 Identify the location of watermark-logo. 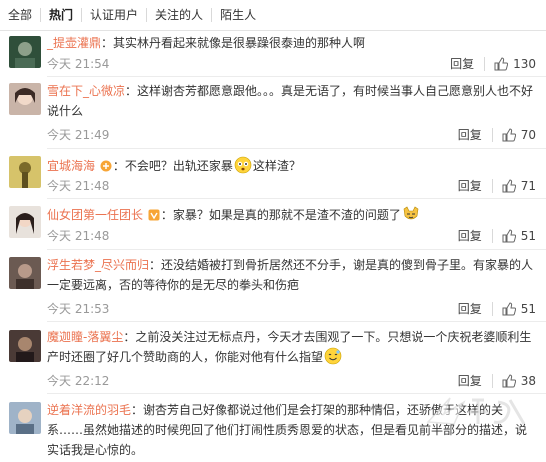
(476, 411).